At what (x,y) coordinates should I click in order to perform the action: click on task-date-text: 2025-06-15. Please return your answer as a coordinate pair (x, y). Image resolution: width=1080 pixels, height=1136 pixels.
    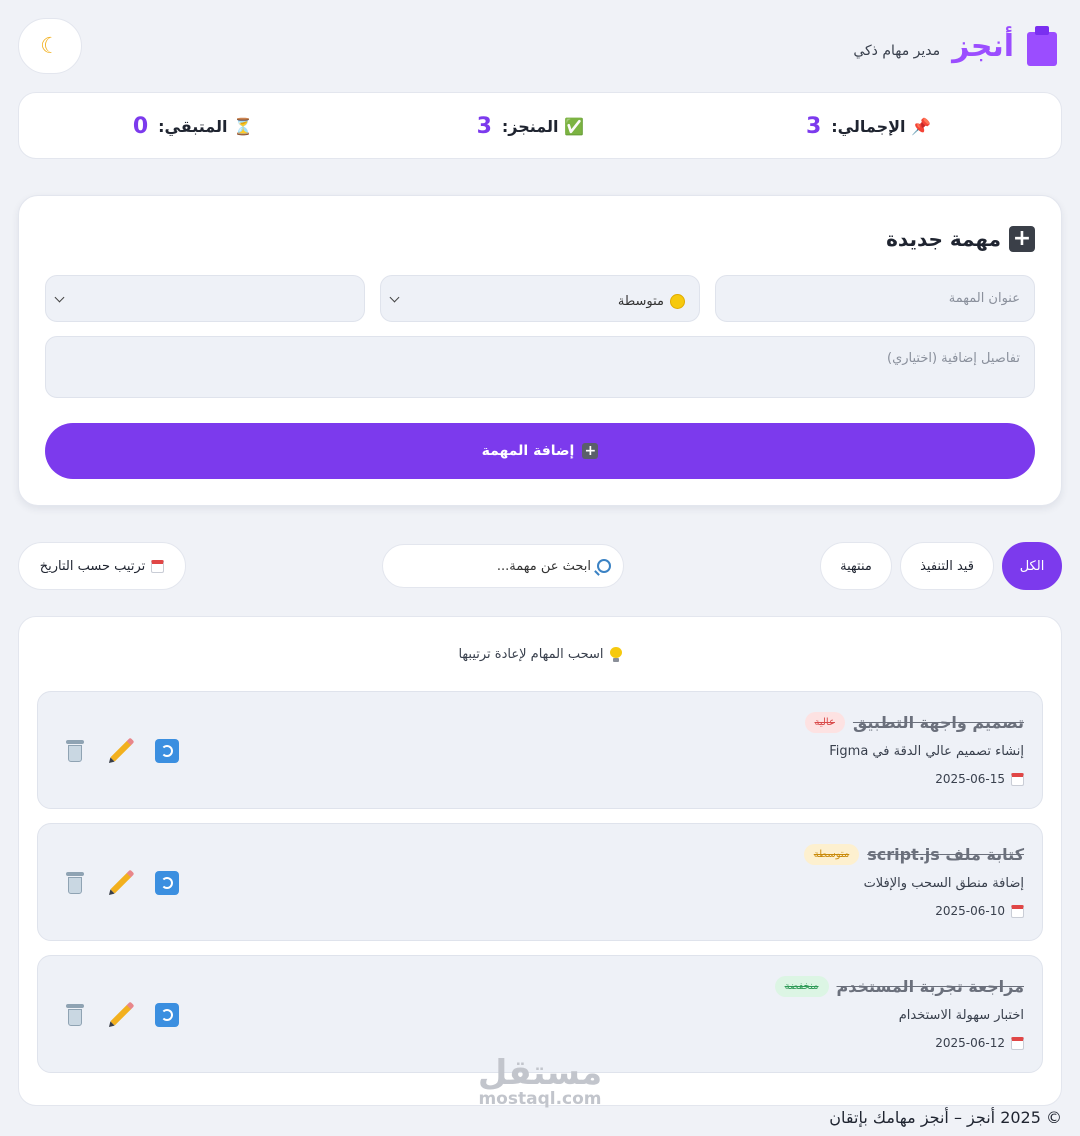
    Looking at the image, I should click on (970, 779).